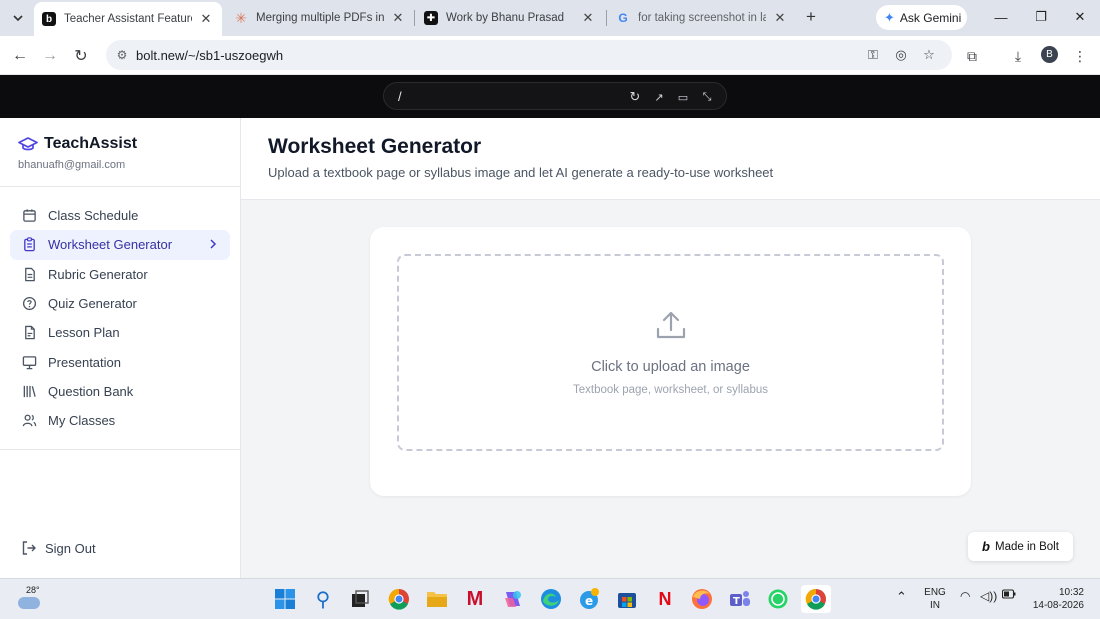 This screenshot has height=619, width=1100. Describe the element at coordinates (513, 599) in the screenshot. I see `copilot-icon` at that location.